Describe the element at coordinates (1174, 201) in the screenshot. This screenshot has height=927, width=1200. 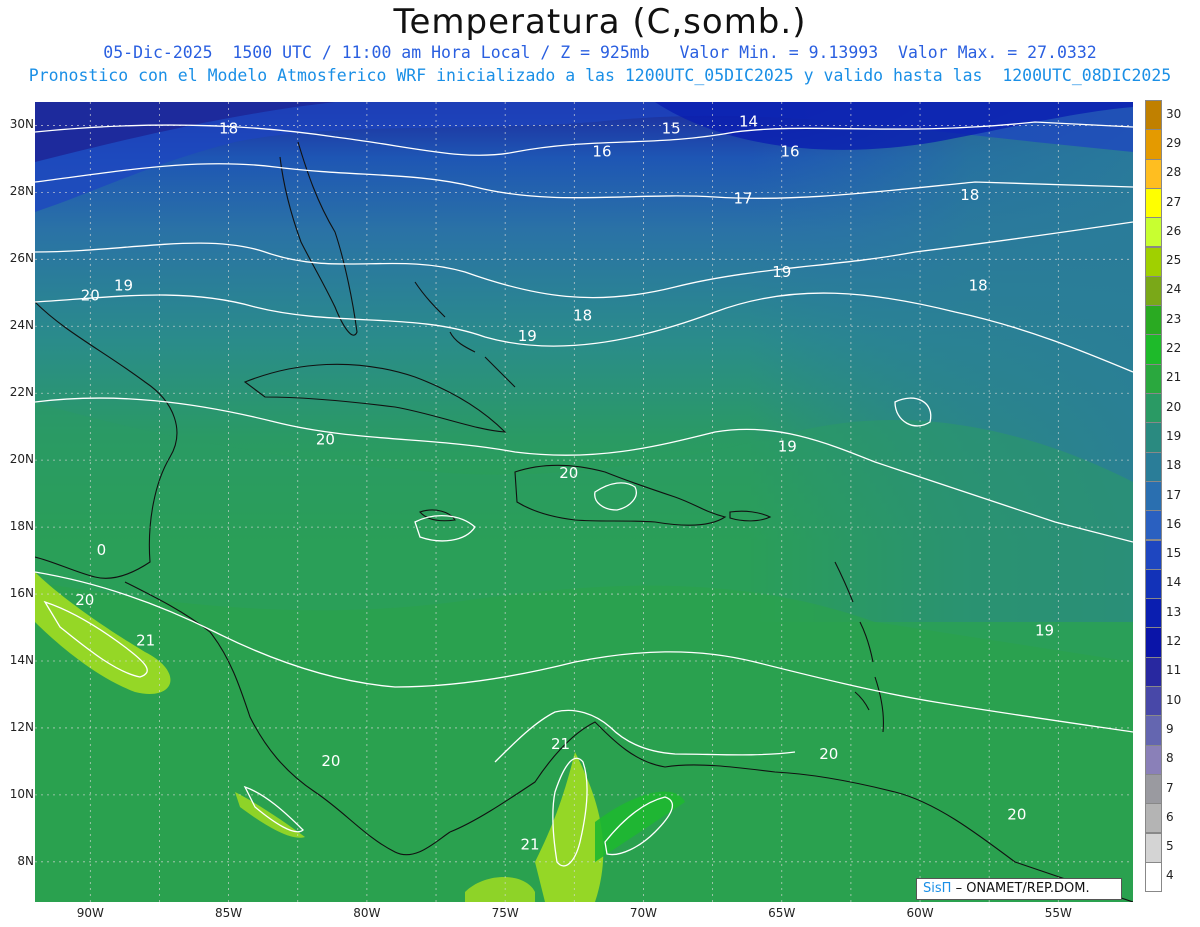
I see `colorbar-level-label: 27` at that location.